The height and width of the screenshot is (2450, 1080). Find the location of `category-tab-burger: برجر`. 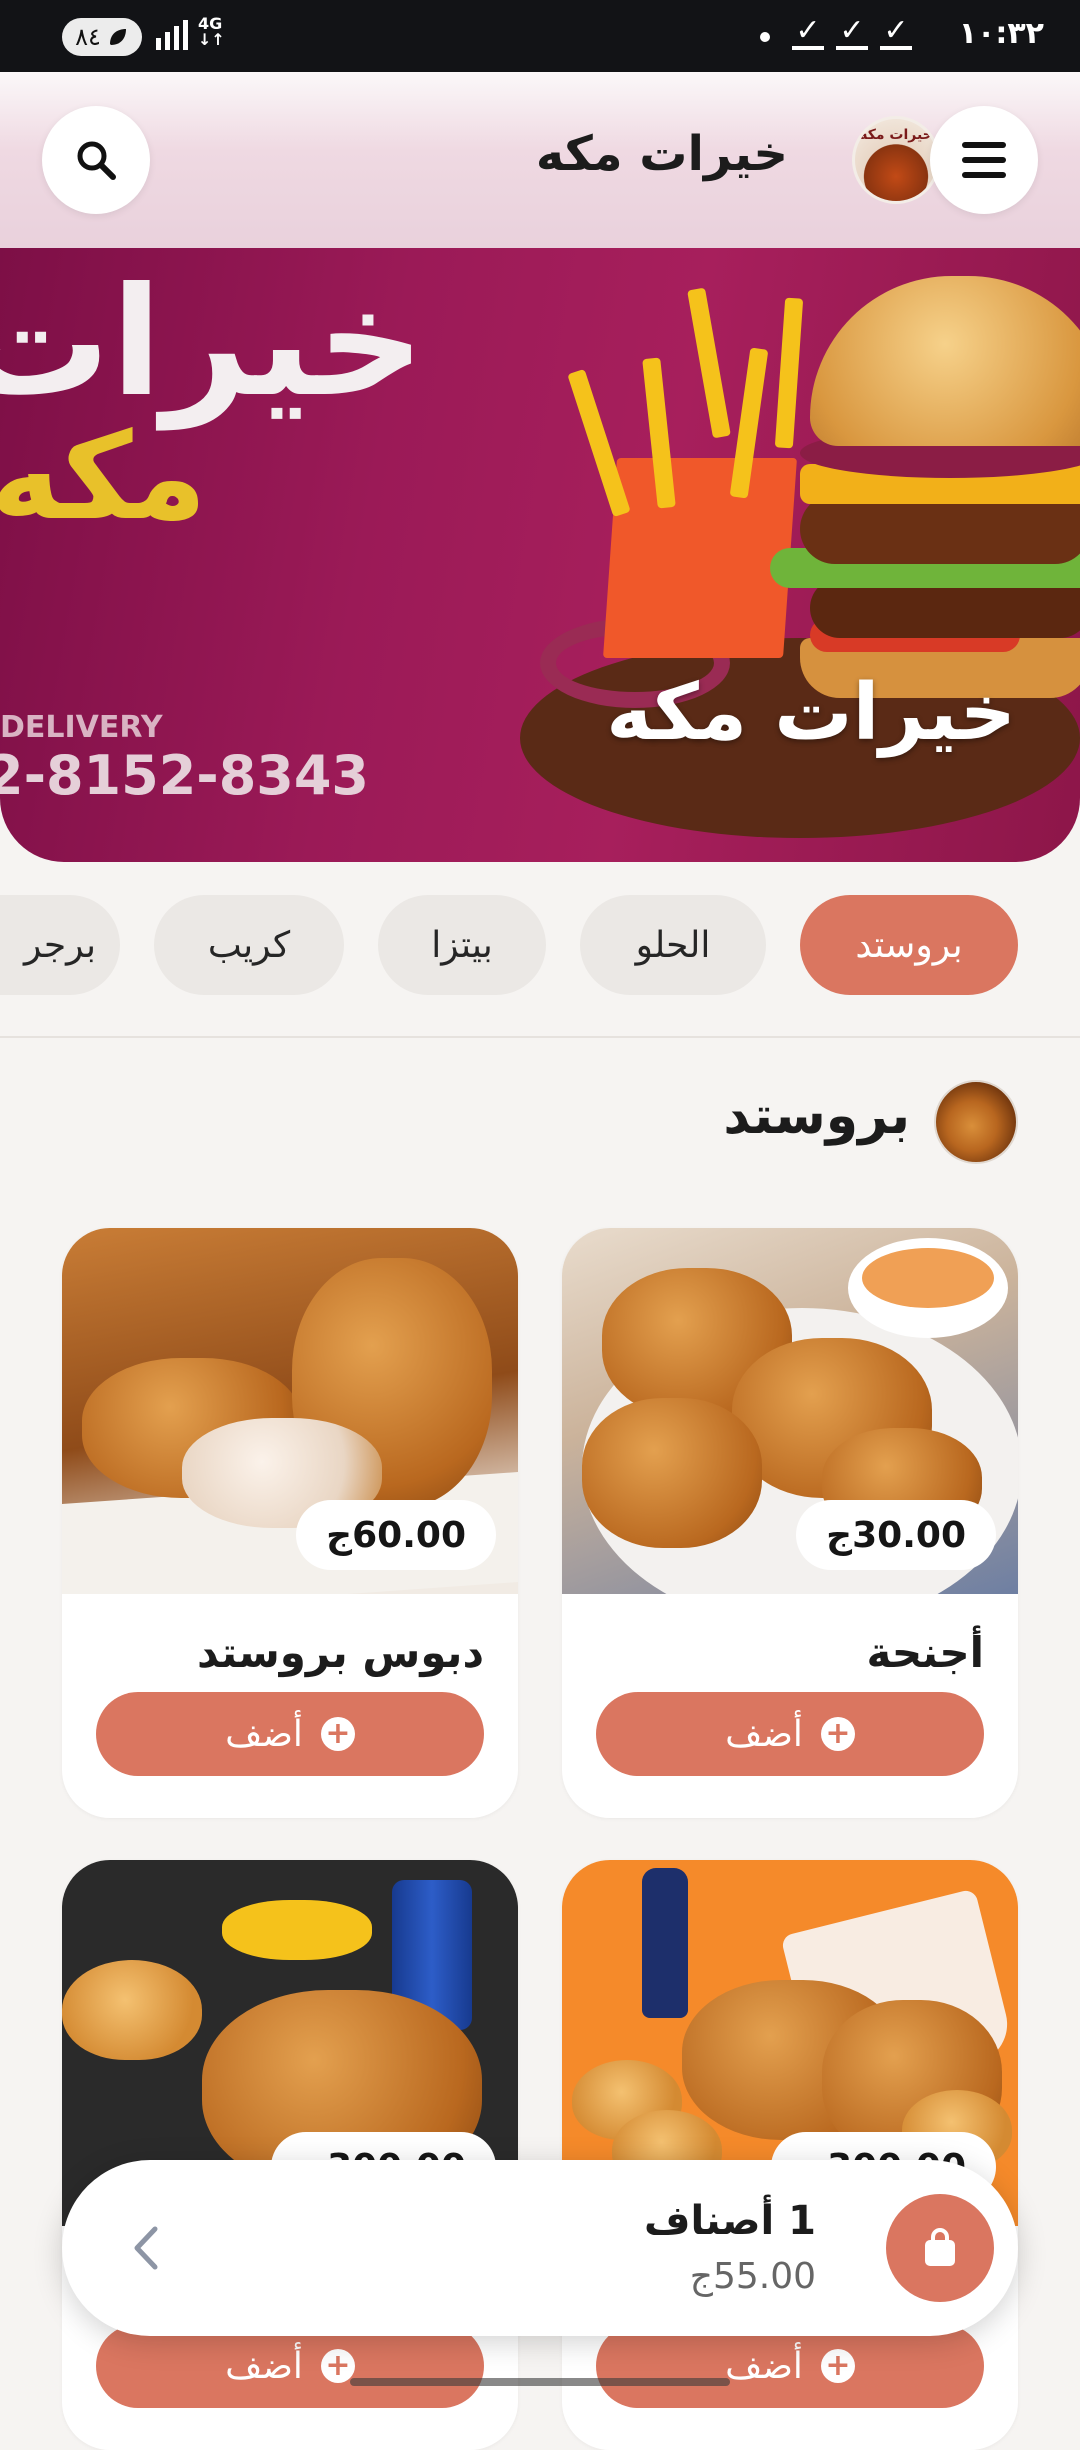

category-tab-burger: برجر is located at coordinates (60, 945).